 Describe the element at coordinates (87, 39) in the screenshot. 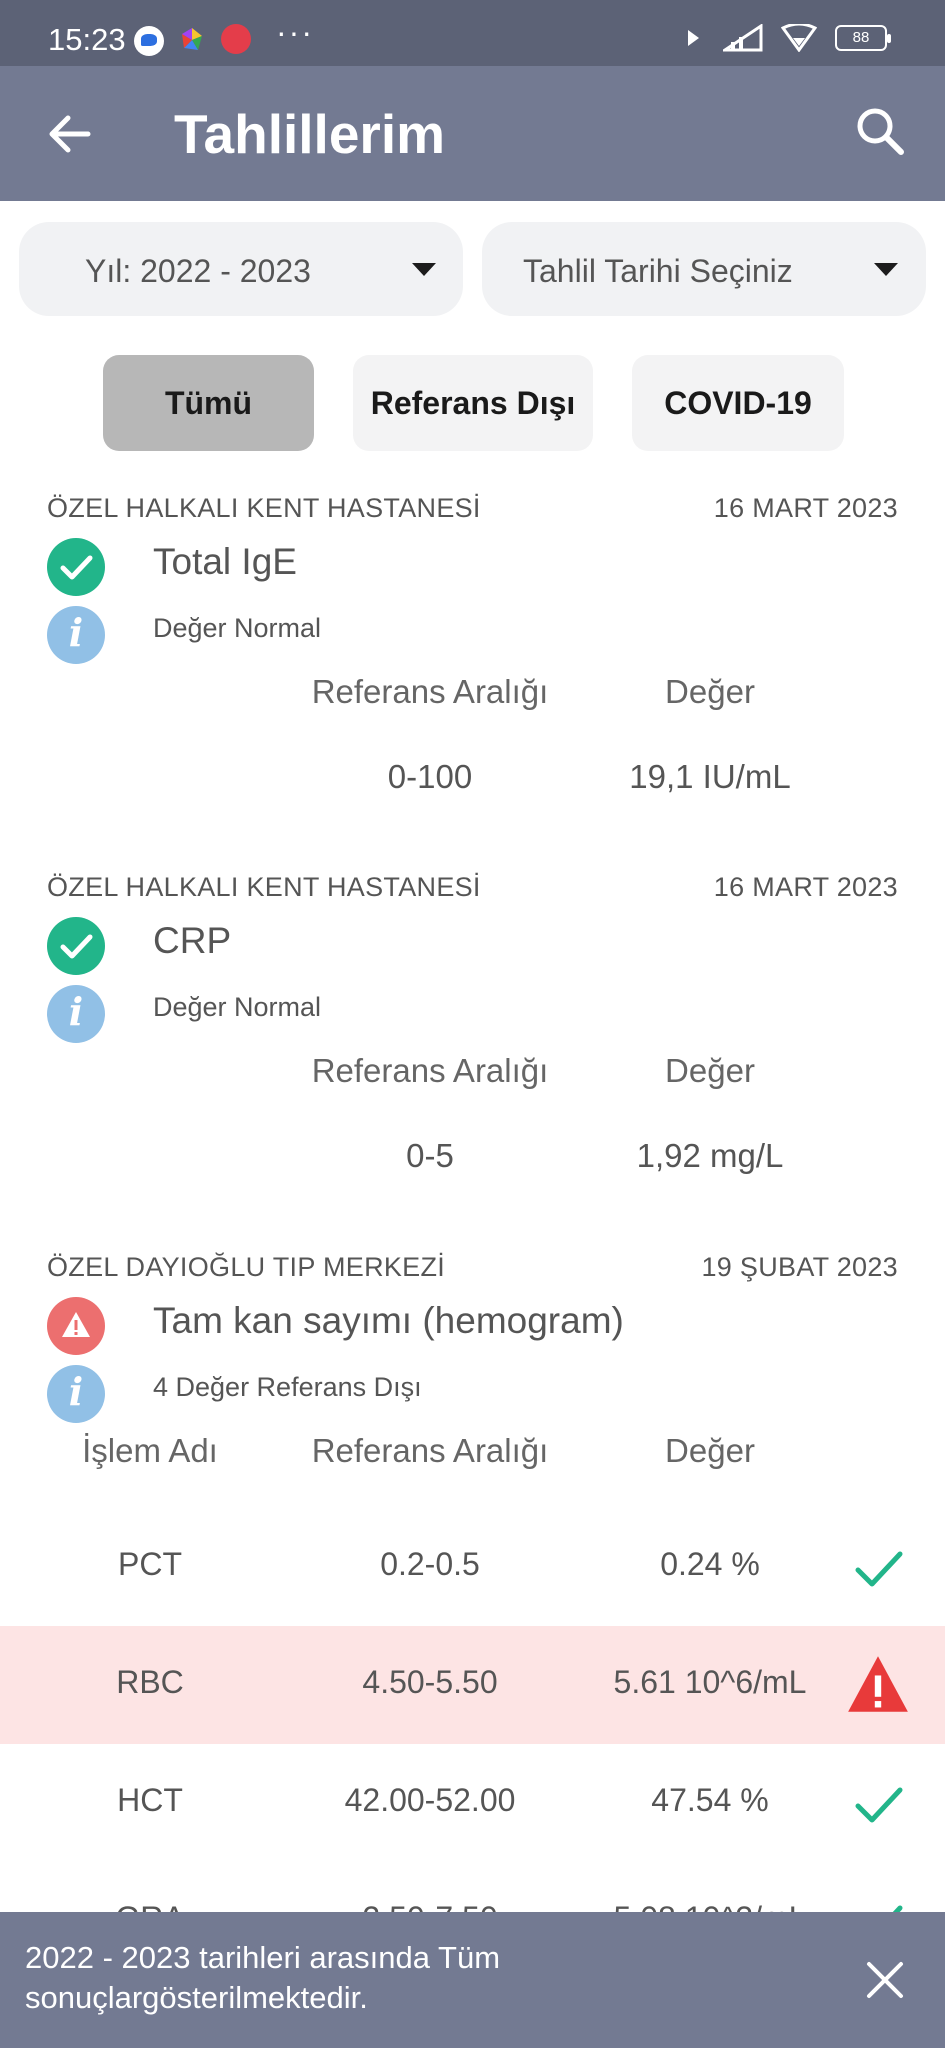

I see `status-time: 15:23` at that location.